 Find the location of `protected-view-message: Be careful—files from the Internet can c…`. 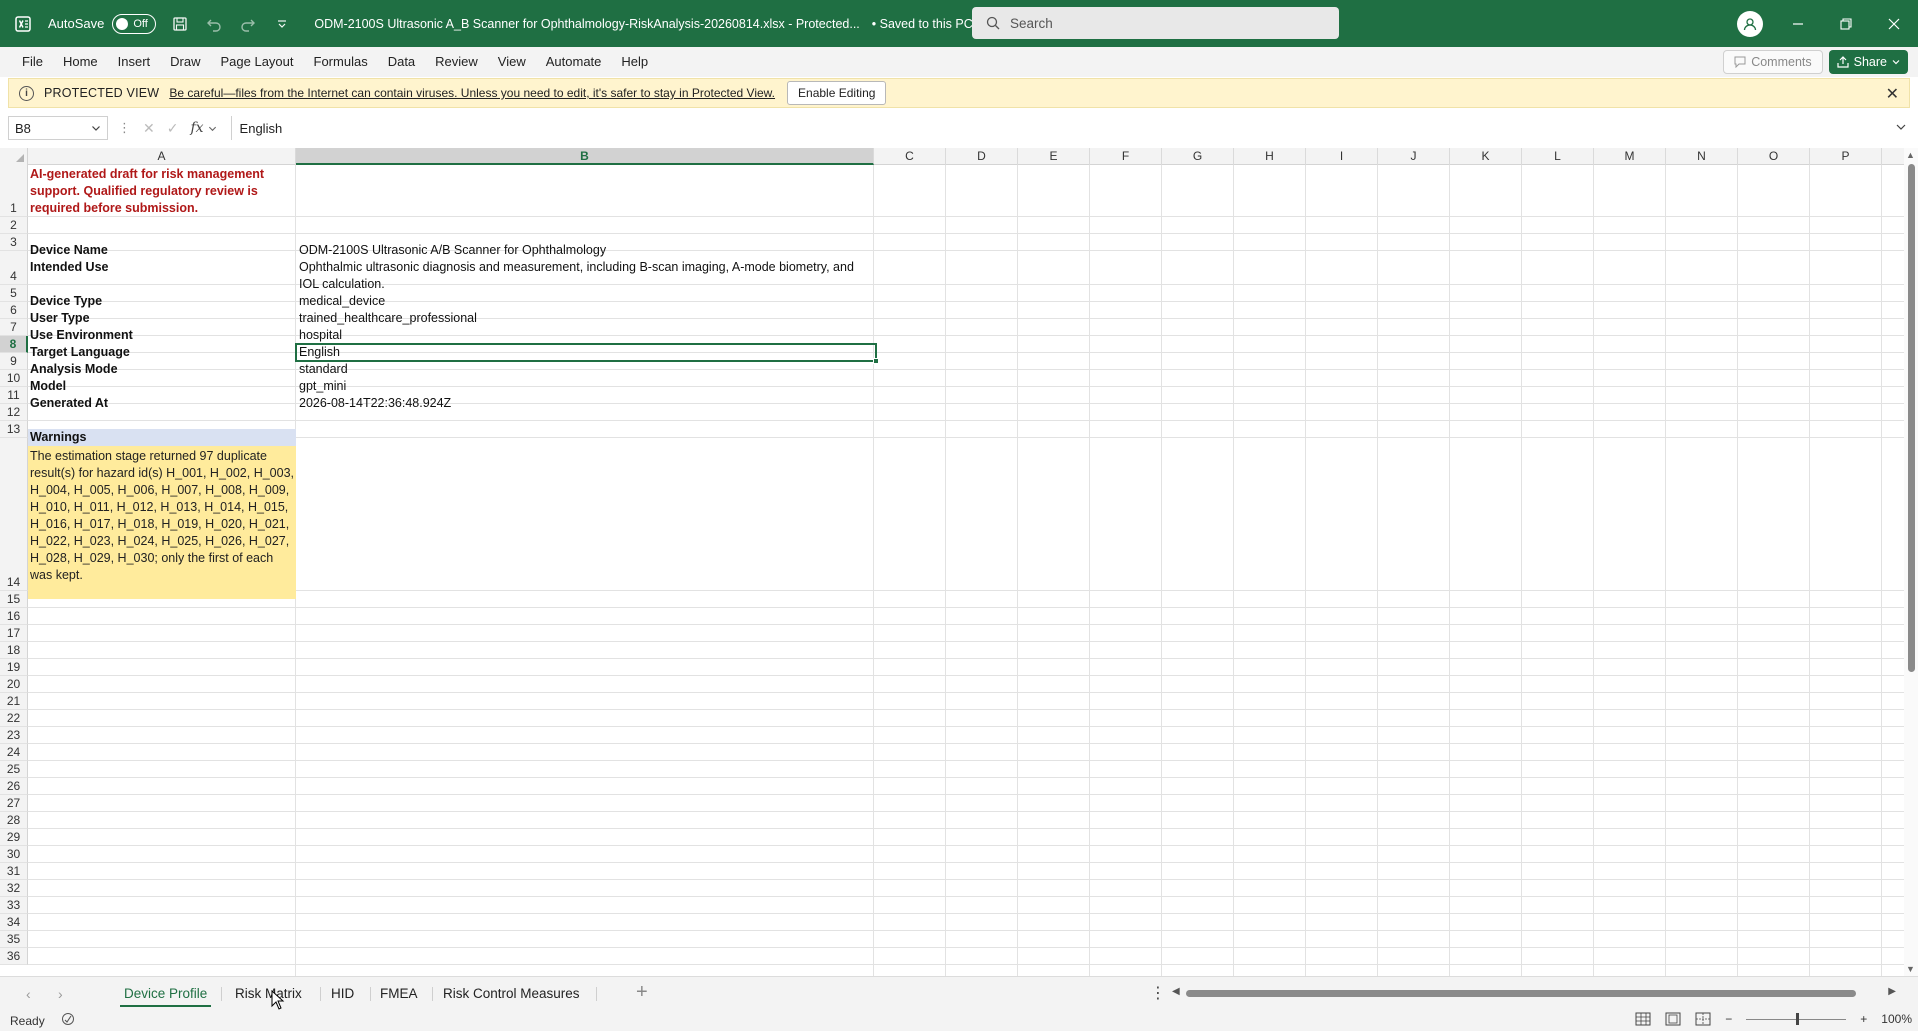

protected-view-message: Be careful—files from the Internet can c… is located at coordinates (472, 93).